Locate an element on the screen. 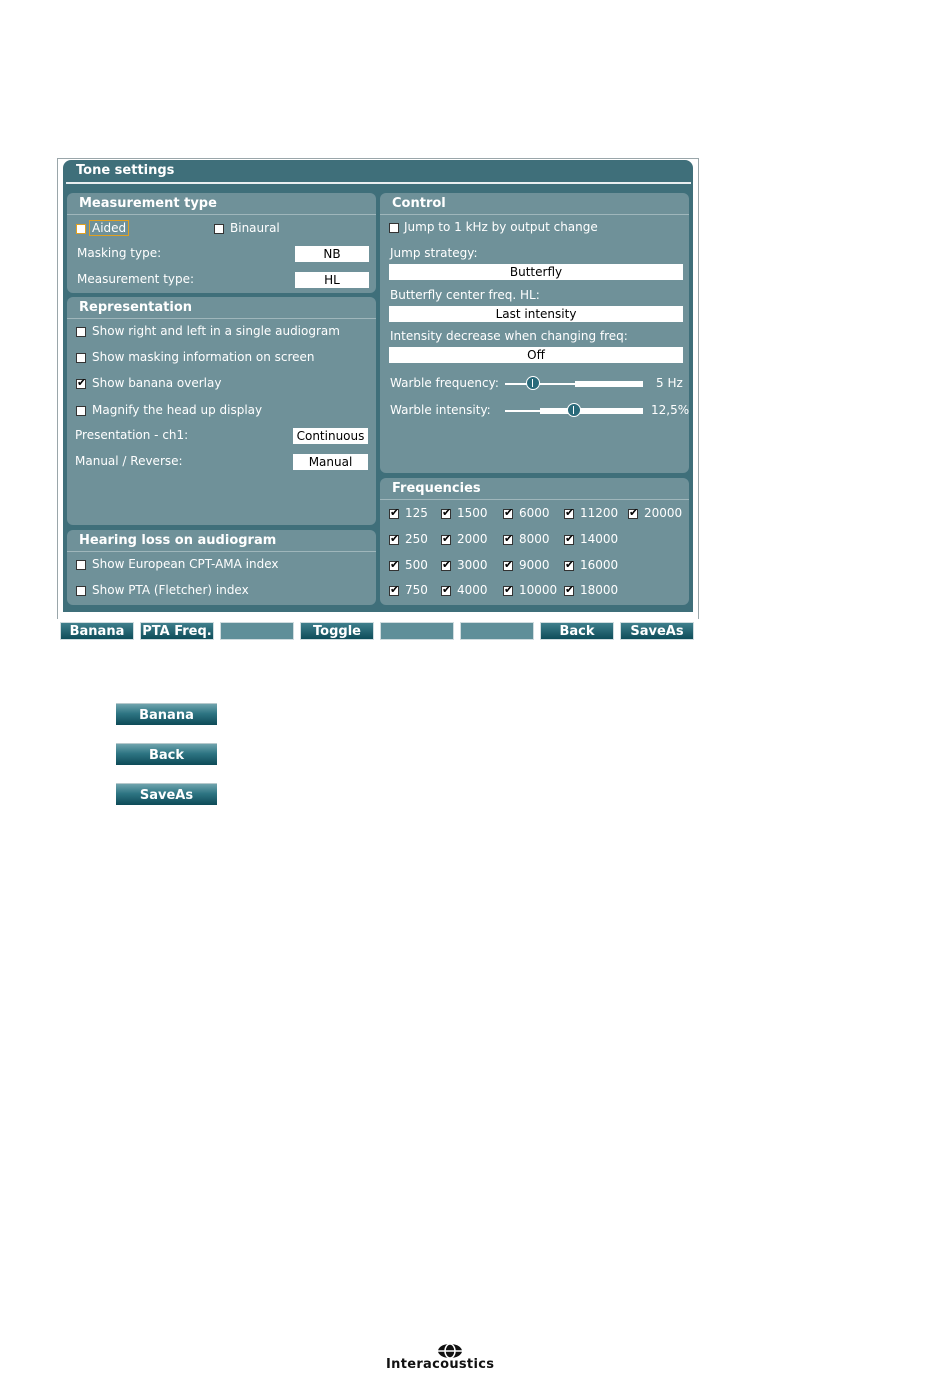 The image size is (950, 1379). butterfly-value: Last intensity is located at coordinates (536, 314).